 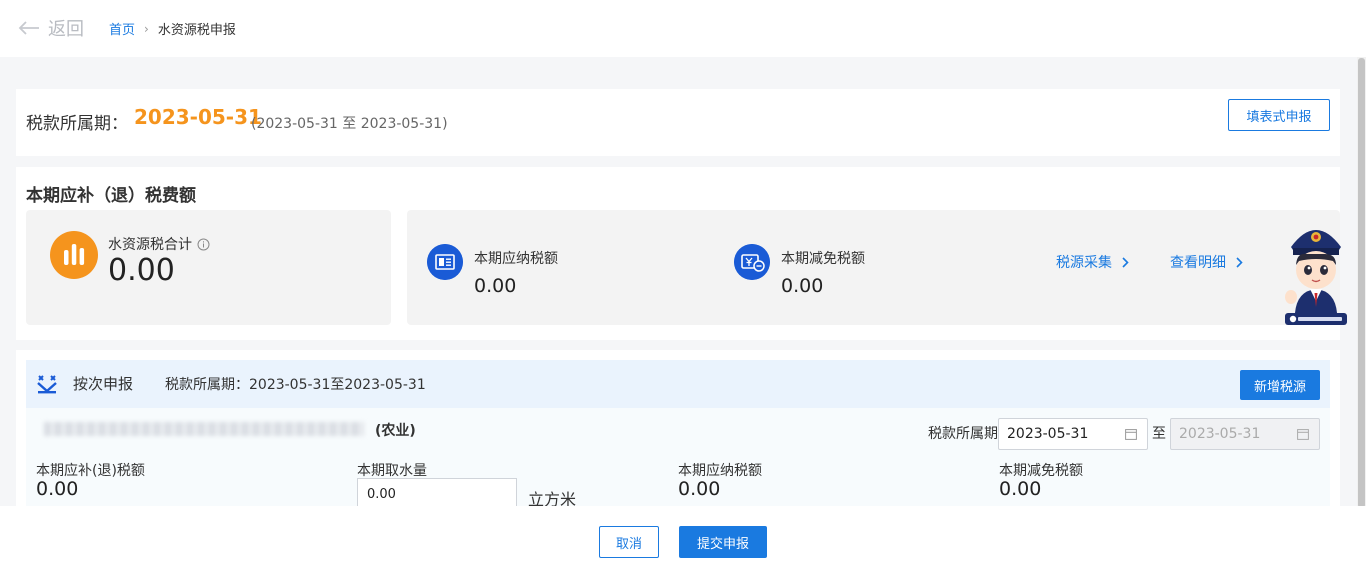 What do you see at coordinates (122, 28) in the screenshot?
I see `breadcrumb-home: 首页` at bounding box center [122, 28].